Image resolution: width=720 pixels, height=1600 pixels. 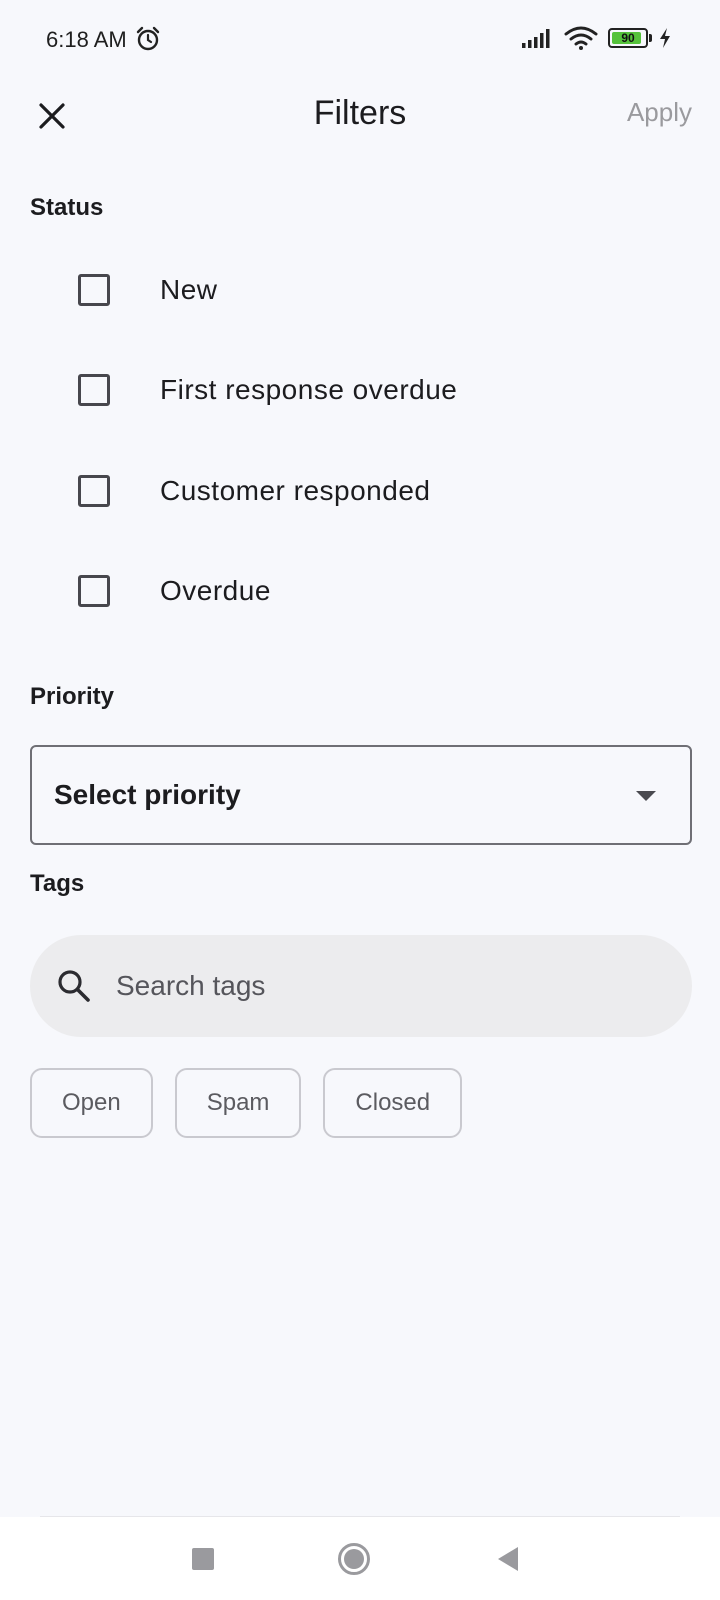 What do you see at coordinates (646, 796) in the screenshot?
I see `dropdown-arrow-icon` at bounding box center [646, 796].